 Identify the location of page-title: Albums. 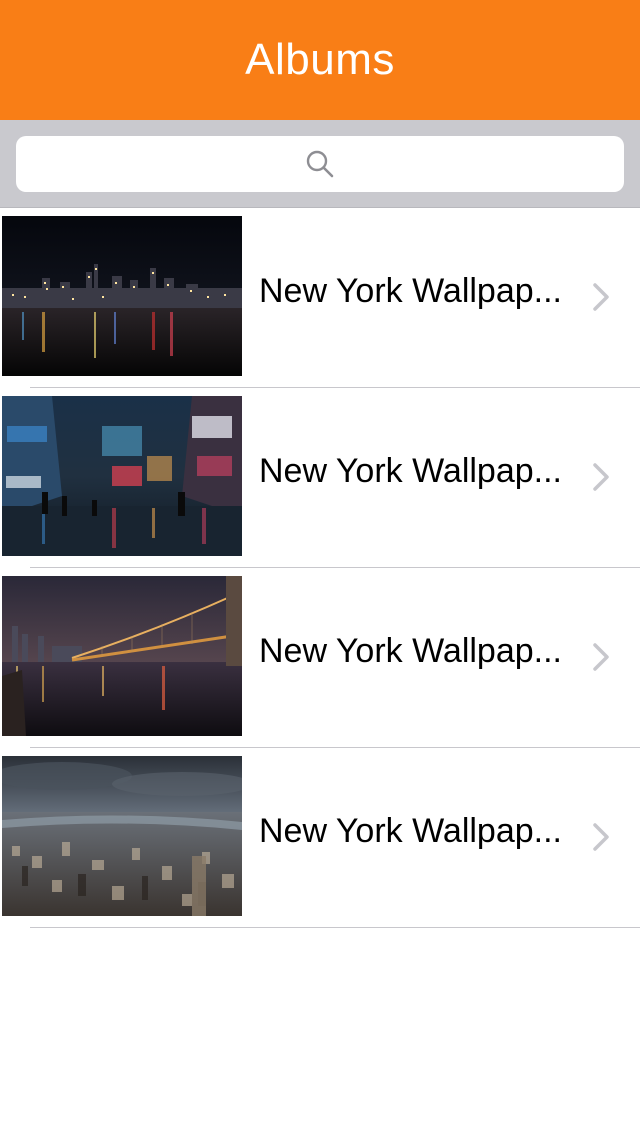
(320, 59).